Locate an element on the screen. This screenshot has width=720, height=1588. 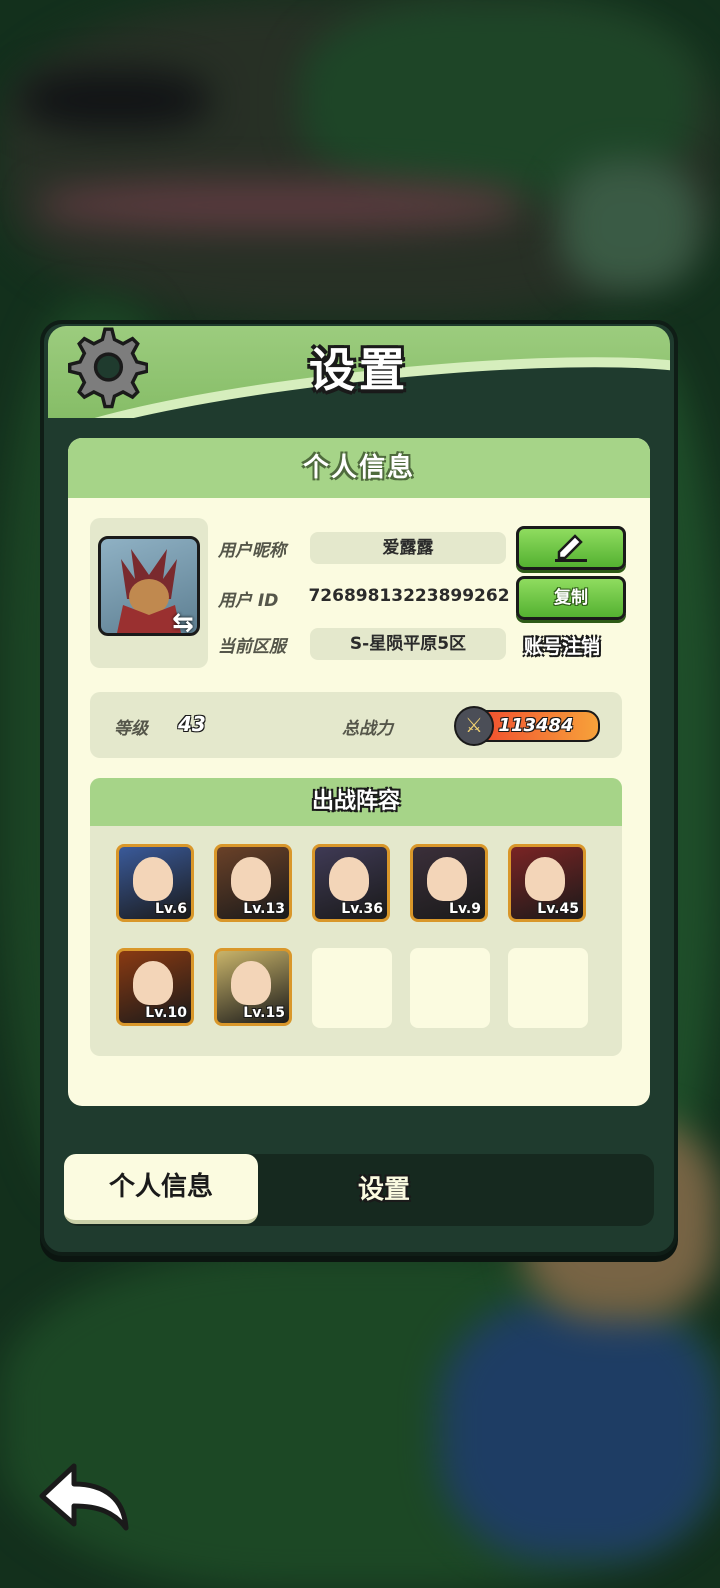
profile-card-title: 个人信息 is located at coordinates (359, 468).